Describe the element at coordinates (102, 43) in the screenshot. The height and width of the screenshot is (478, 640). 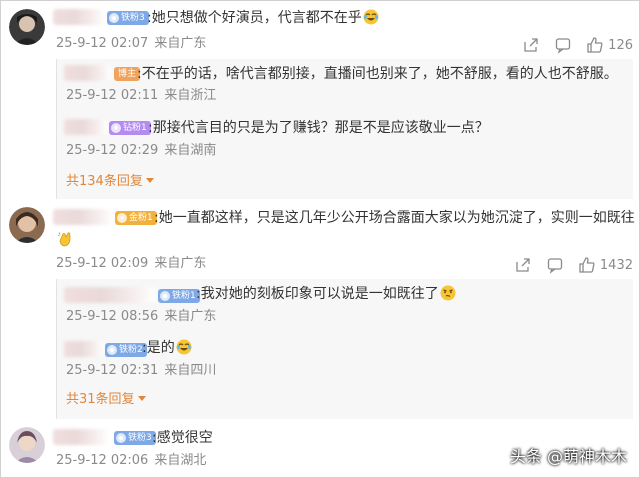
I see `comment-date: 25-9-12 02:07` at that location.